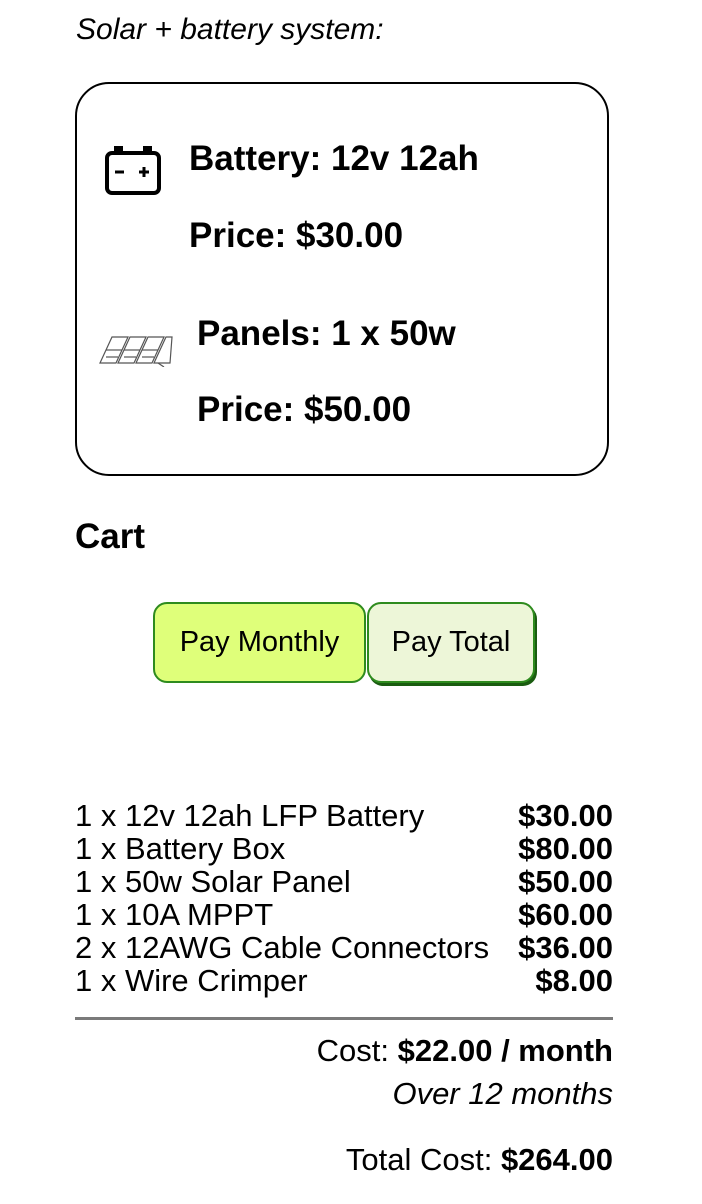 Image resolution: width=702 pixels, height=1204 pixels. What do you see at coordinates (133, 170) in the screenshot?
I see `battery-icon` at bounding box center [133, 170].